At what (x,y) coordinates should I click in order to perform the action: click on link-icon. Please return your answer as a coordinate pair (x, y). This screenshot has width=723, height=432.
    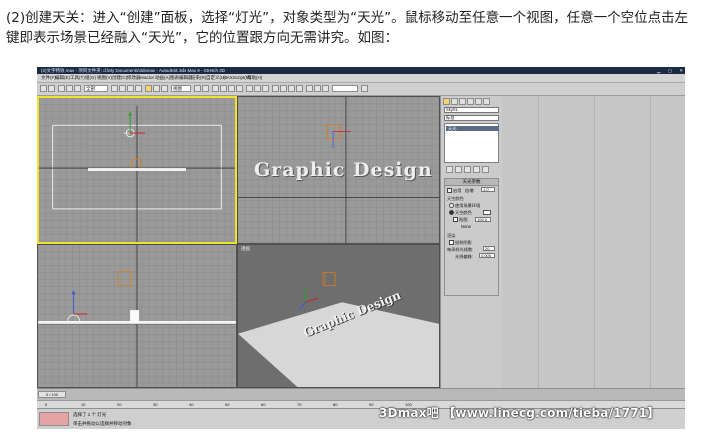
    Looking at the image, I should click on (61, 88).